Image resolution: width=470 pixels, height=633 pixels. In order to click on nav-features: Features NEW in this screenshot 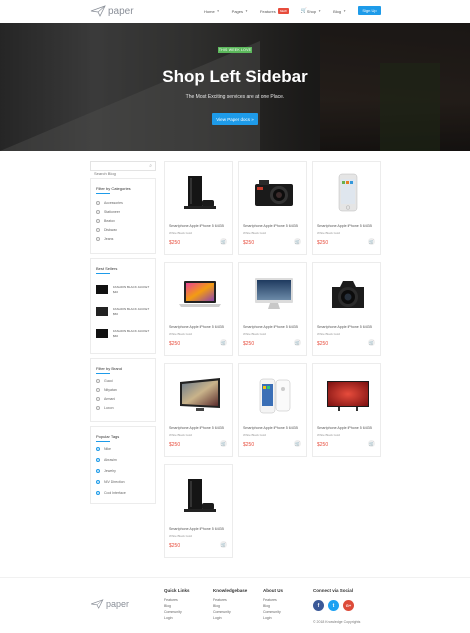, I will do `click(274, 11)`.